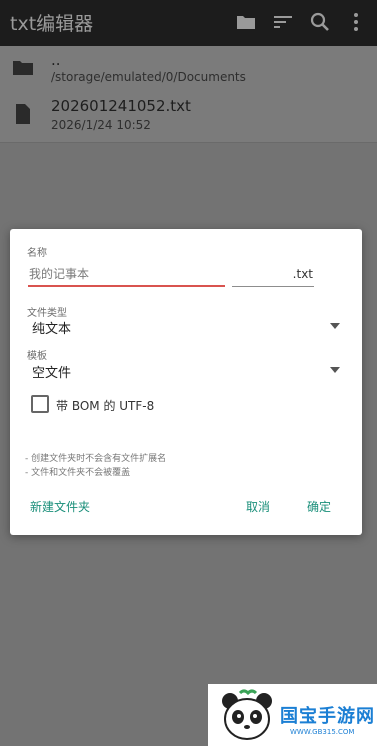 The image size is (377, 746). I want to click on item-name: .., so click(56, 60).